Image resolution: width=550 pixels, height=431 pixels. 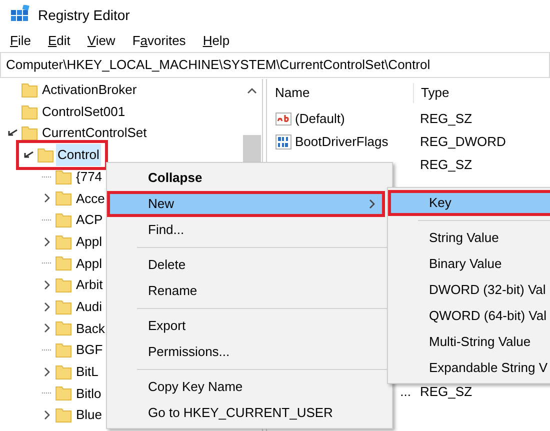 I want to click on menu-item: DWORD (32-bit) Val, so click(x=469, y=290).